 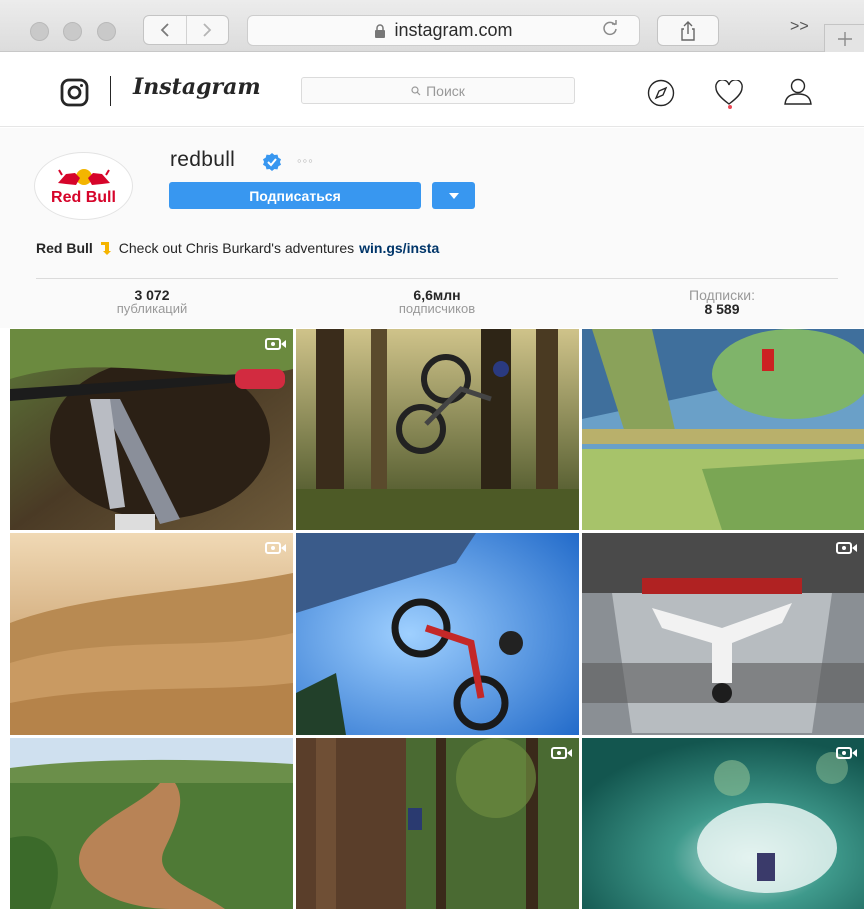 I want to click on profile-user-icon, so click(x=798, y=94).